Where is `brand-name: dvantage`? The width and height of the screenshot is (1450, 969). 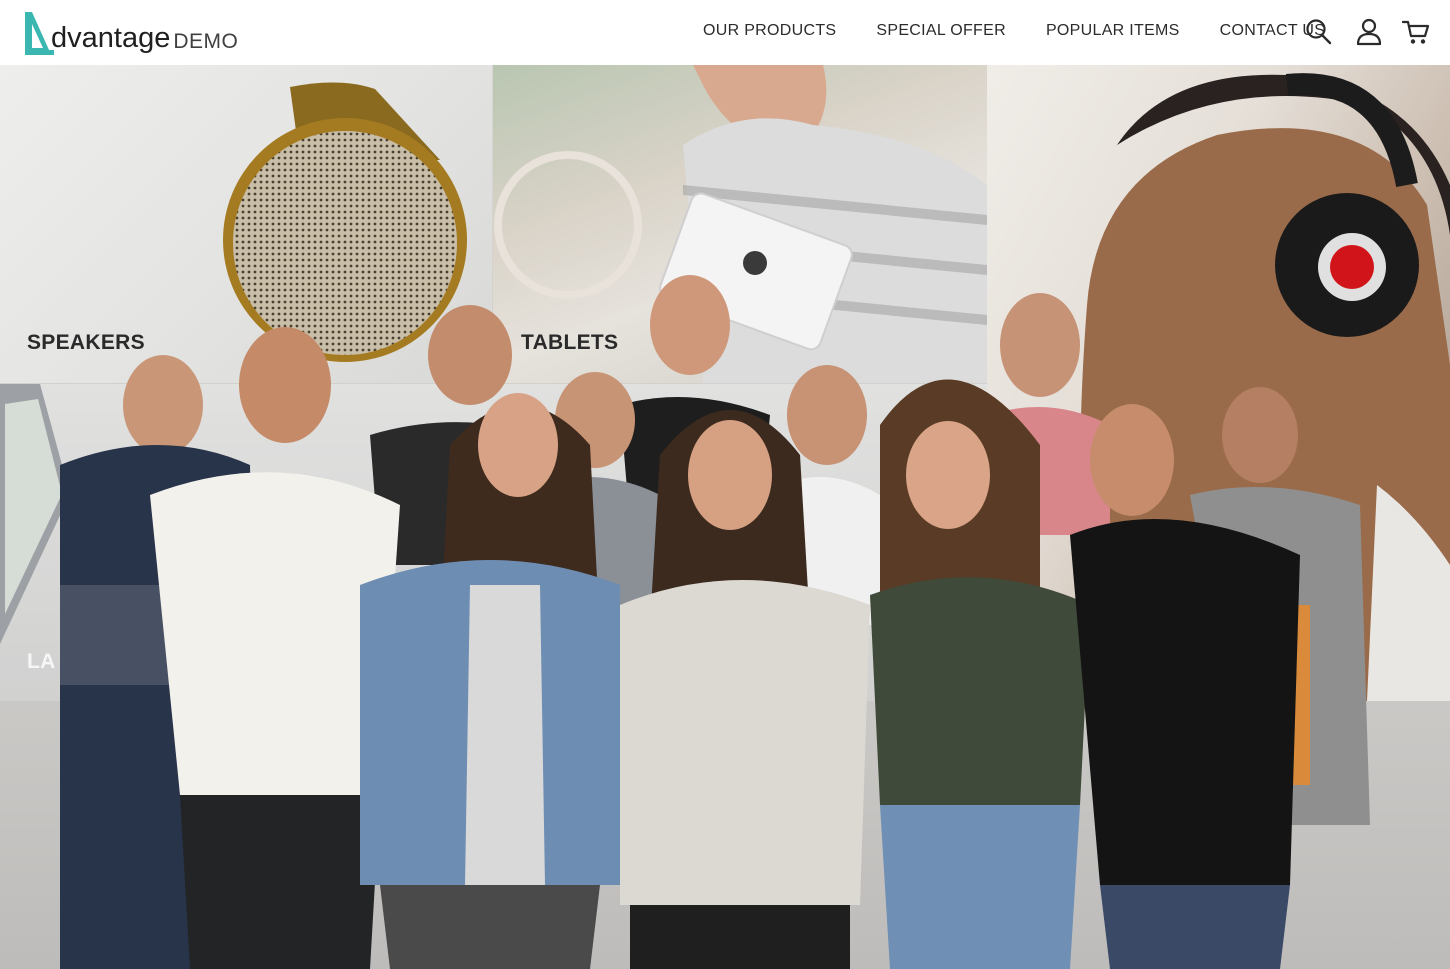
brand-name: dvantage is located at coordinates (111, 38).